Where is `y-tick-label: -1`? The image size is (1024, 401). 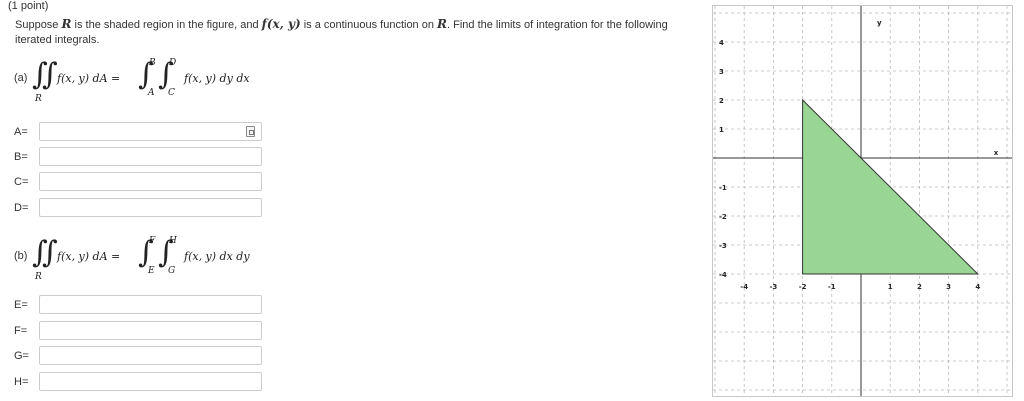
y-tick-label: -1 is located at coordinates (723, 188).